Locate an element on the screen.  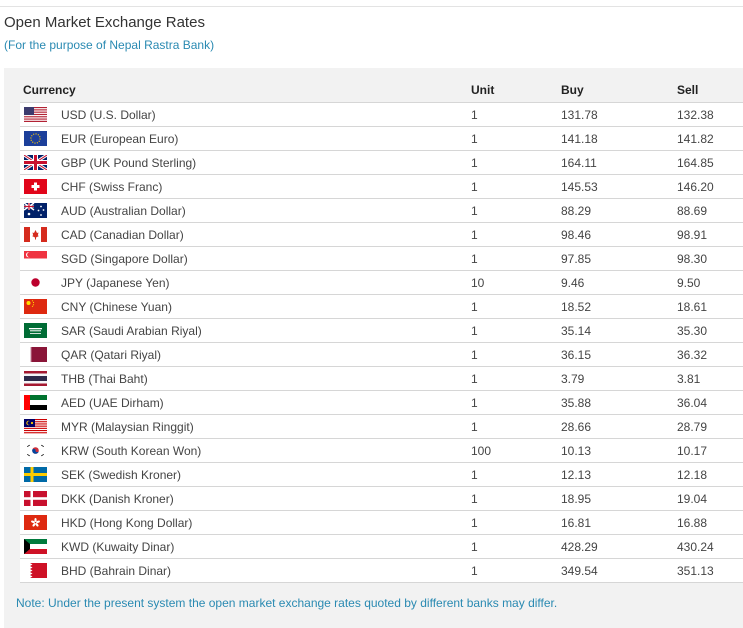
header-currency: Currency is located at coordinates (245, 90).